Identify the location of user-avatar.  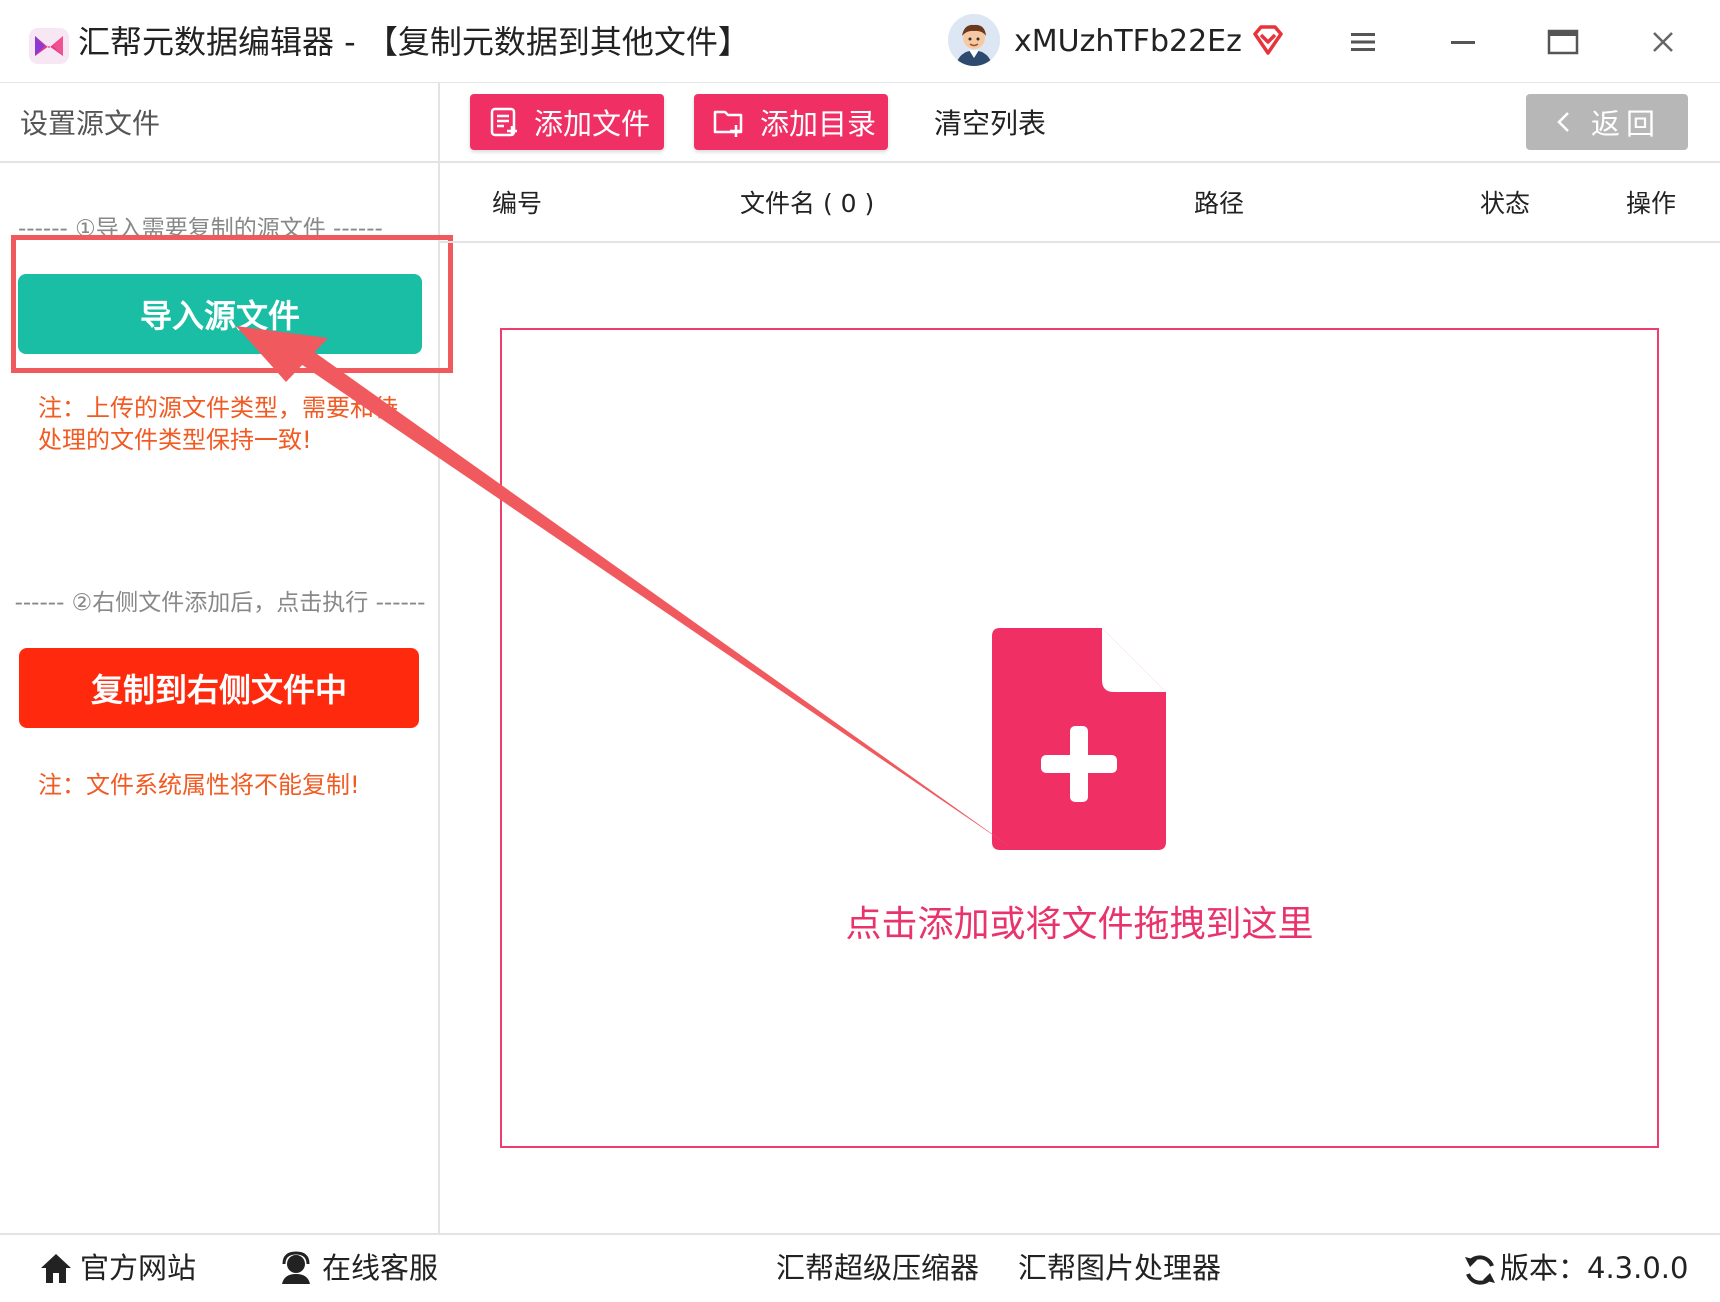
(974, 40).